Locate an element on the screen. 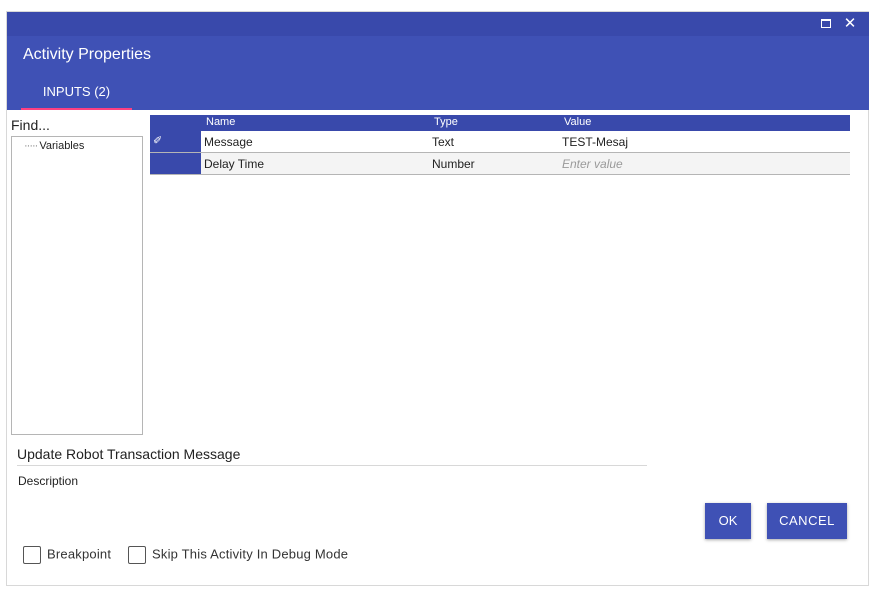 The image size is (876, 595). tab-inputs: INPUTS (2) is located at coordinates (76, 94).